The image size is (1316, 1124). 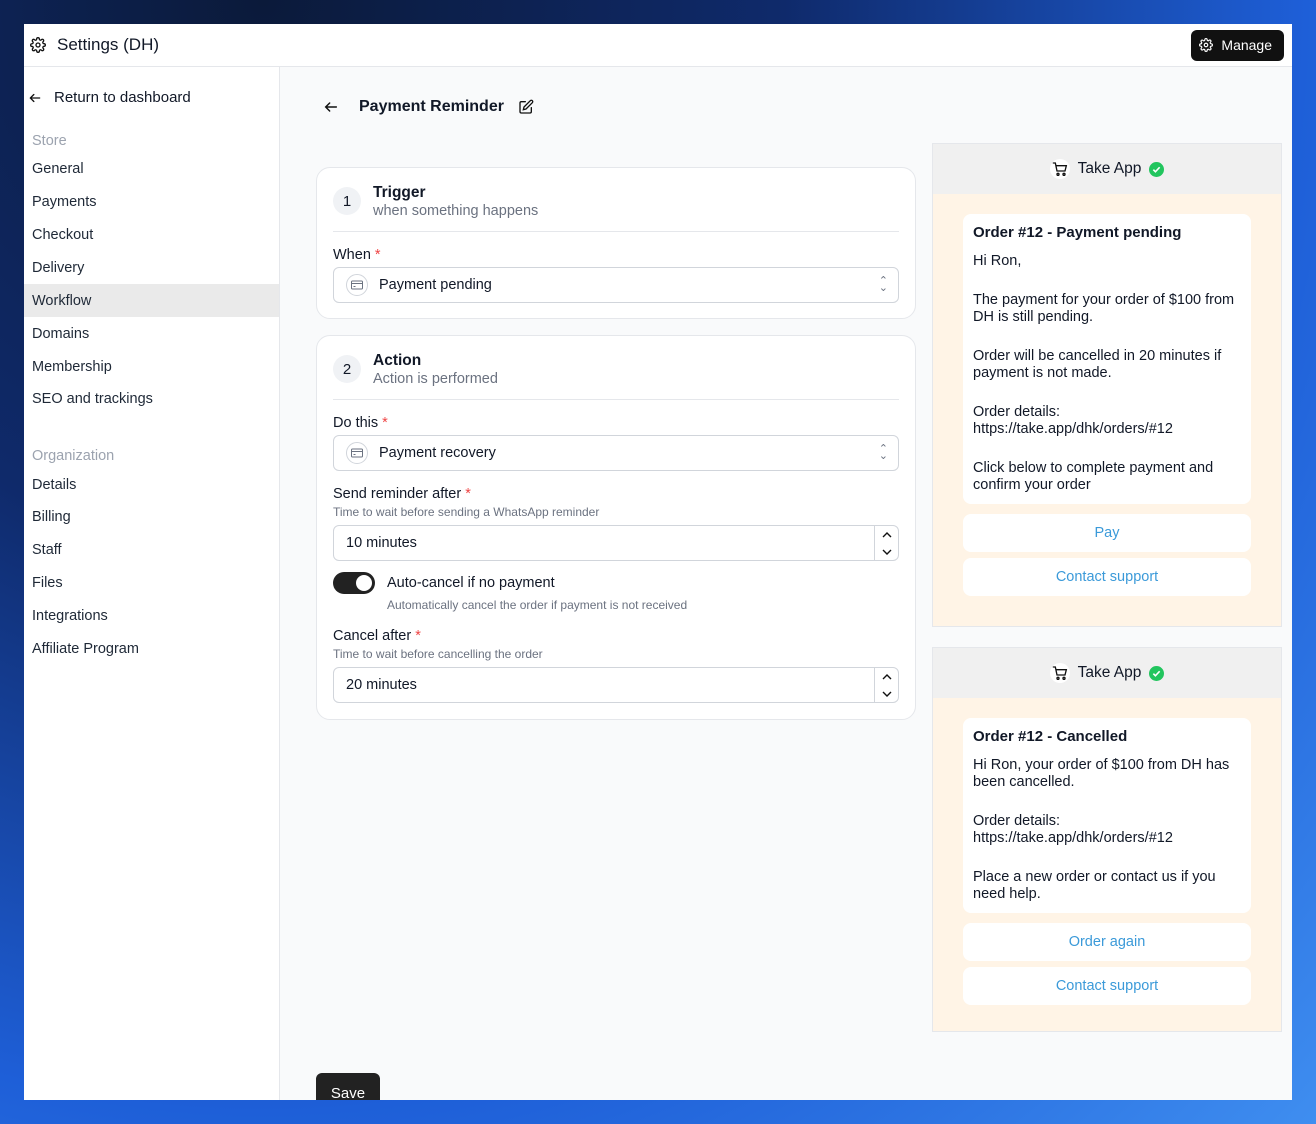 What do you see at coordinates (151, 234) in the screenshot?
I see `sidebar-item-checkout: Checkout` at bounding box center [151, 234].